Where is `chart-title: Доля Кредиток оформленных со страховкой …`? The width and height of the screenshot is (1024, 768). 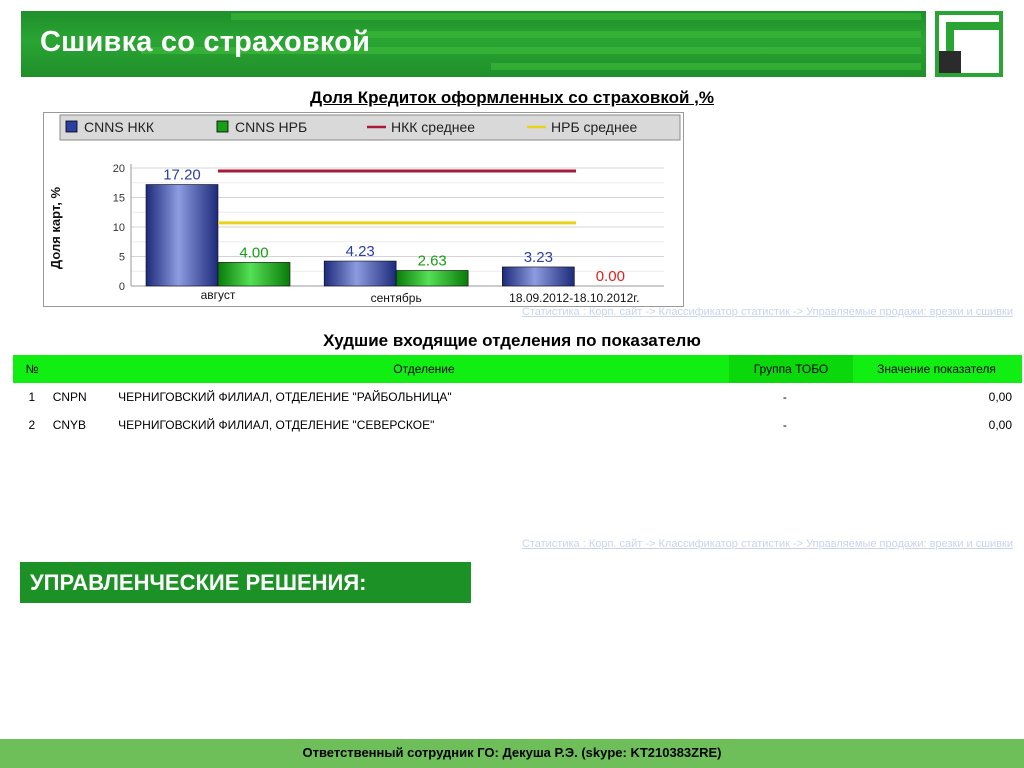
chart-title: Доля Кредиток оформленных со страховкой … is located at coordinates (512, 97).